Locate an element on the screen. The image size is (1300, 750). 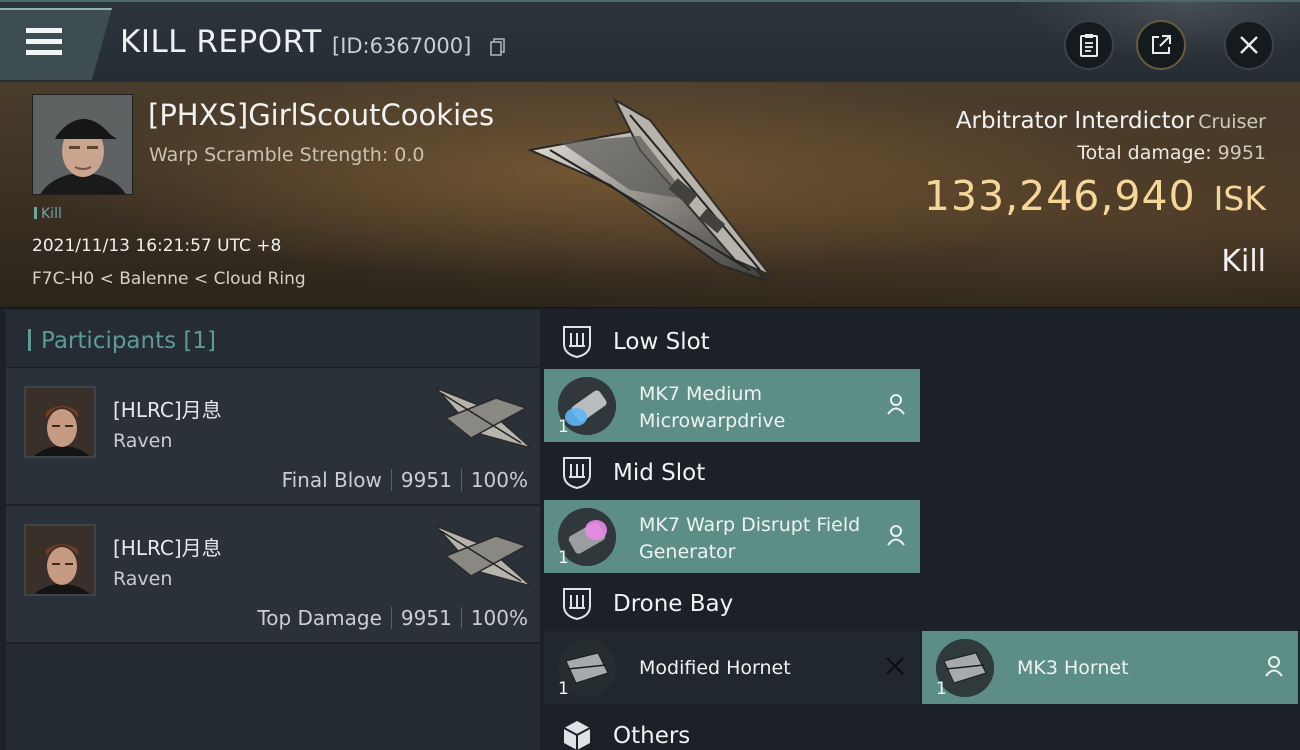
clipboard-icon is located at coordinates (1089, 45).